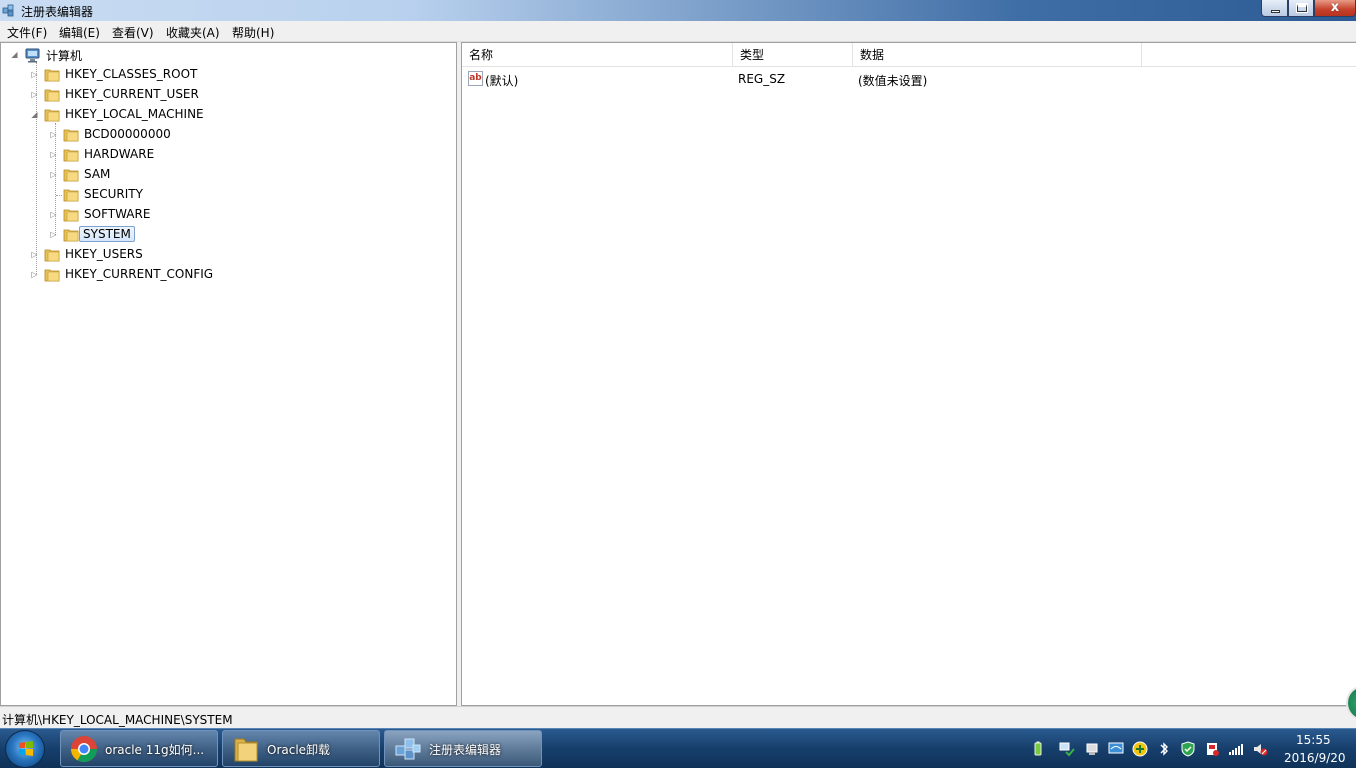 The width and height of the screenshot is (1356, 768). I want to click on tree-line, so click(59, 195).